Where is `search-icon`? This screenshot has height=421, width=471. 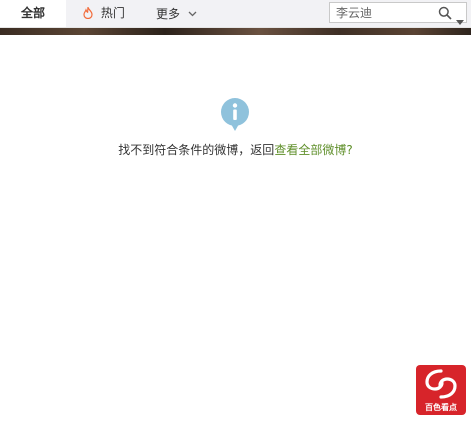 search-icon is located at coordinates (445, 14).